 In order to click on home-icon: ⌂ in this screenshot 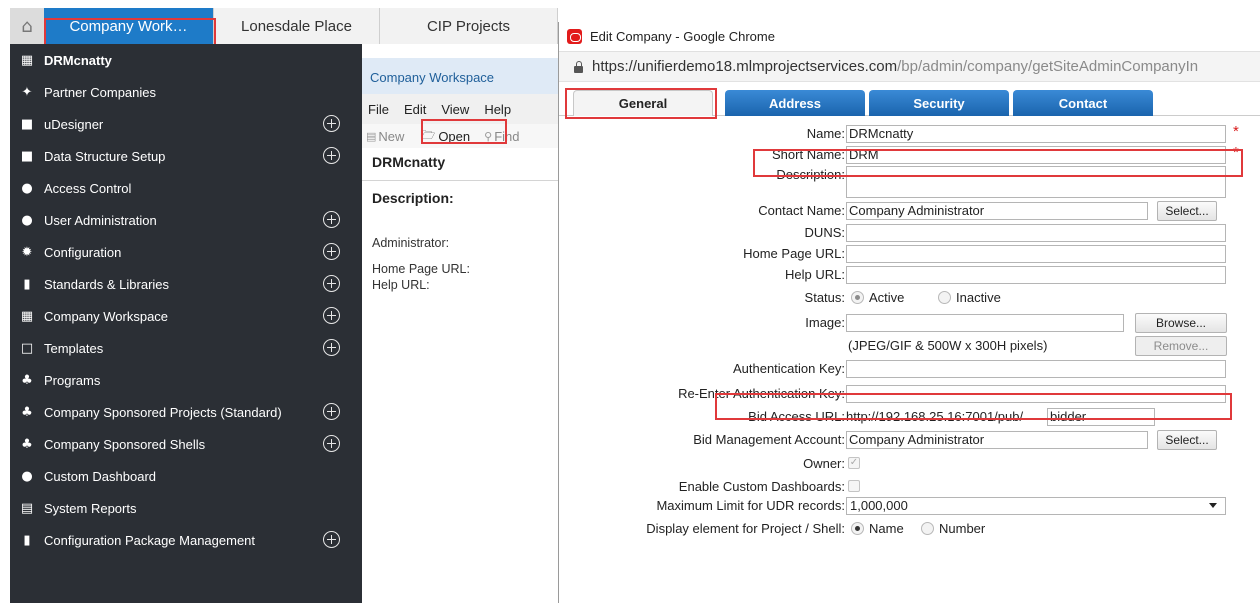, I will do `click(27, 26)`.